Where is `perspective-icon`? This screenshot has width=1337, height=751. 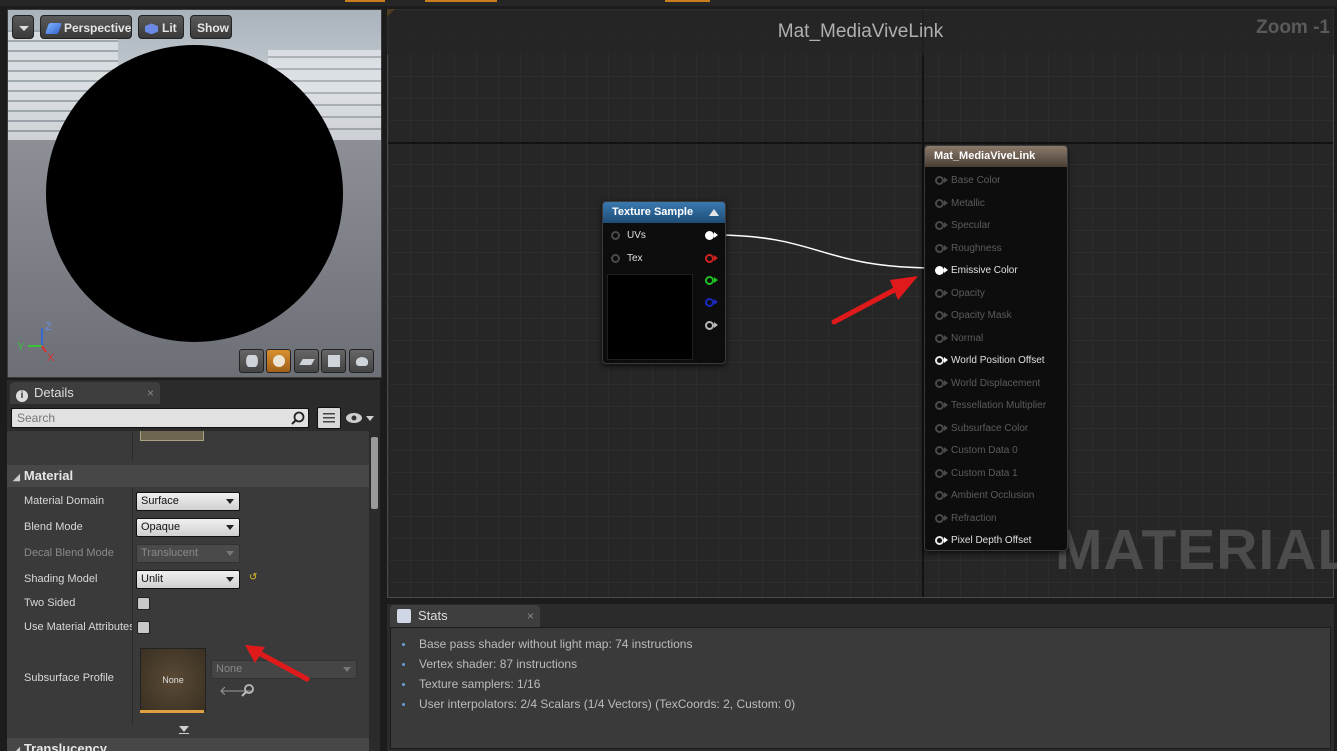 perspective-icon is located at coordinates (53, 29).